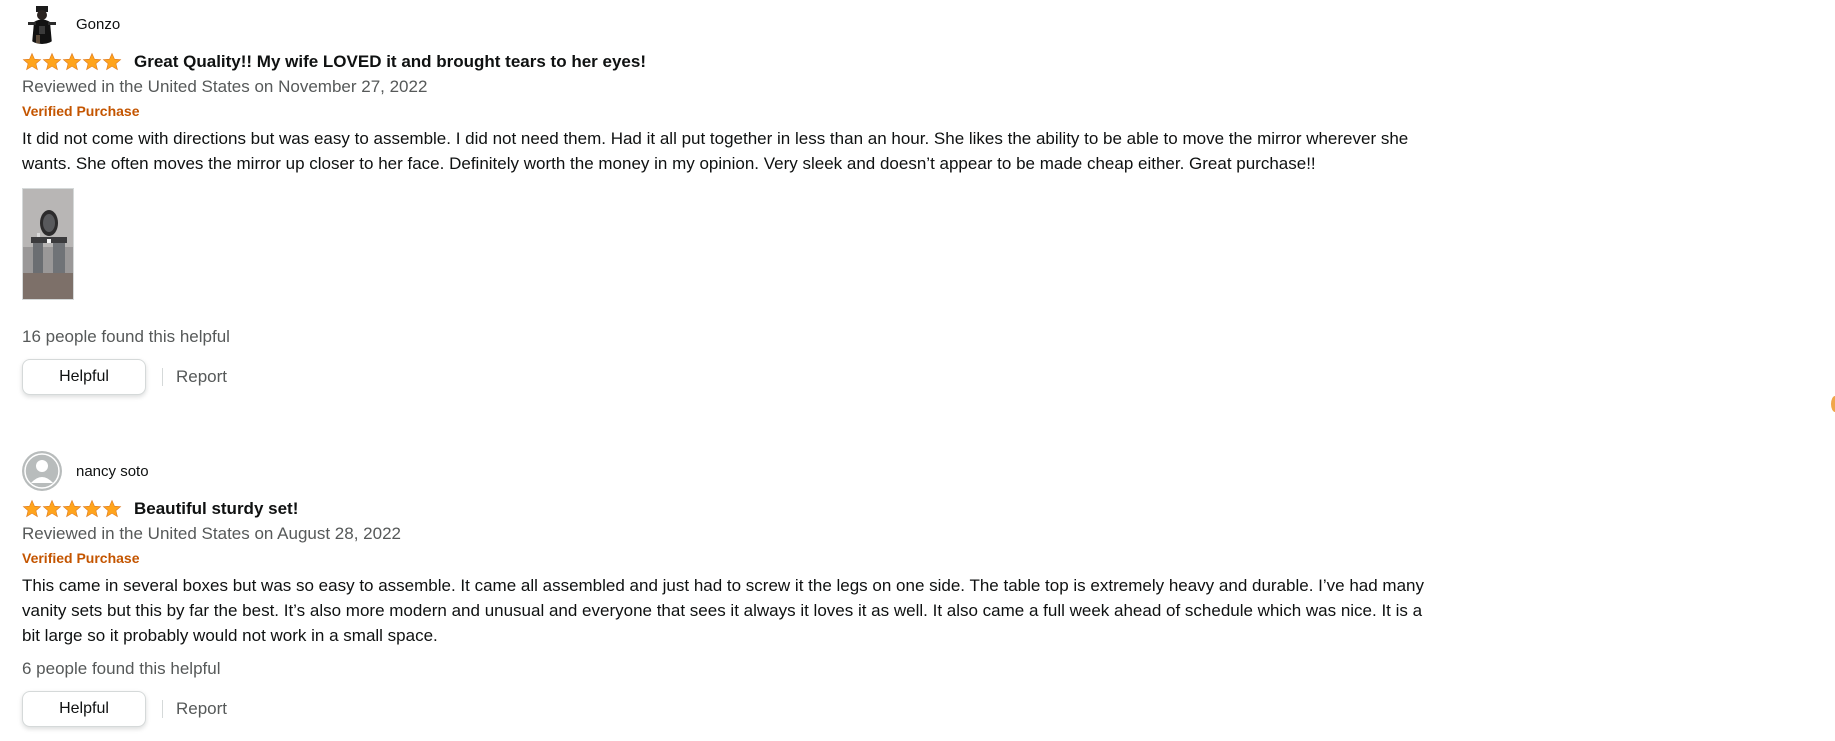 This screenshot has height=741, width=1835. What do you see at coordinates (732, 509) in the screenshot?
I see `review-title-row: Beautiful sturdy set!` at bounding box center [732, 509].